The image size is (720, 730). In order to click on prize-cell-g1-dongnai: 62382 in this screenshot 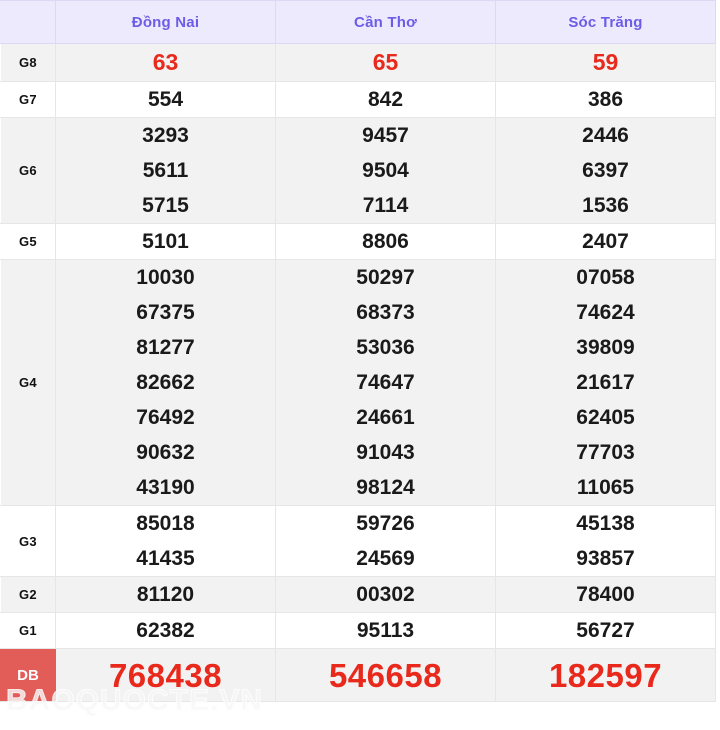, I will do `click(165, 630)`.